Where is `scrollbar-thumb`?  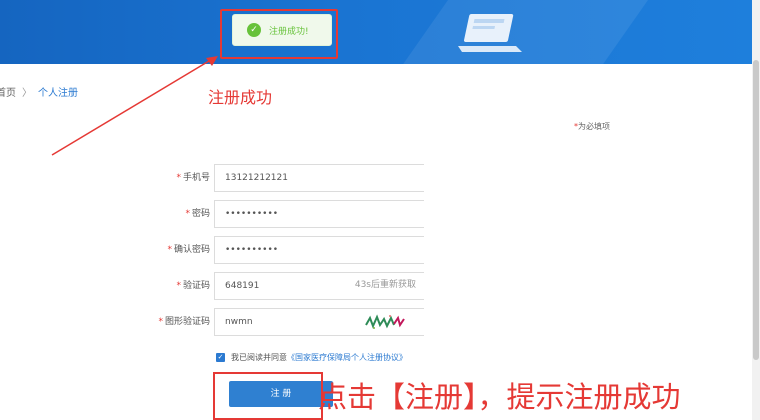
scrollbar-thumb is located at coordinates (756, 210).